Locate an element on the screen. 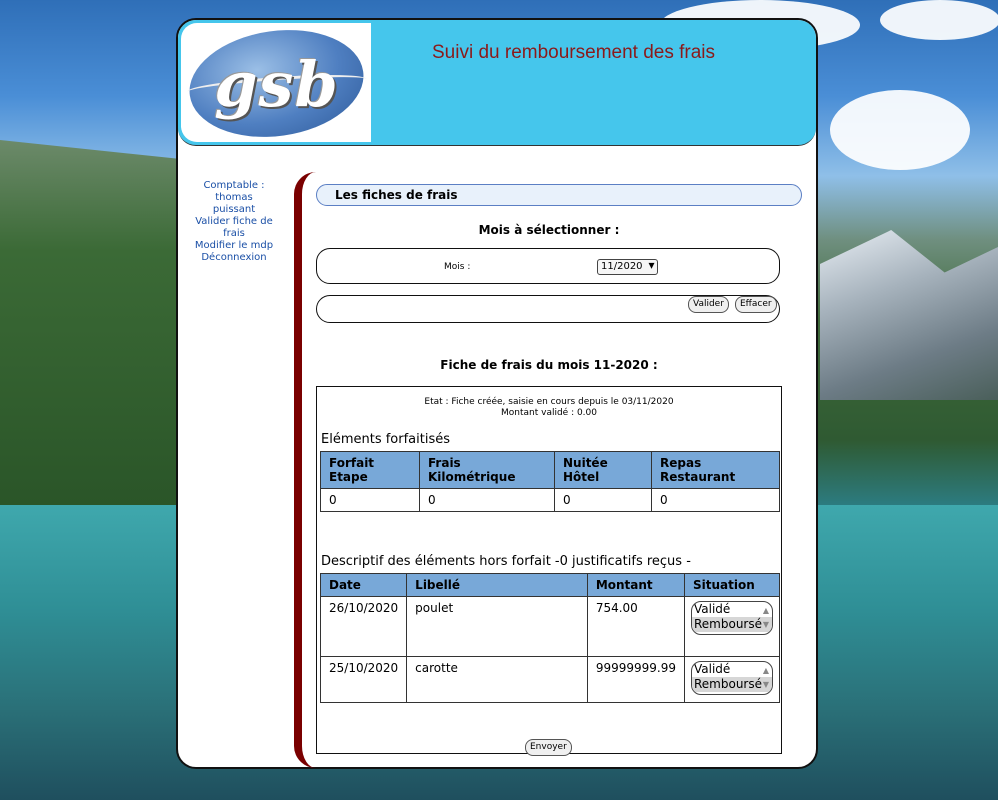  menu-item-deconnexion: Déconnexion is located at coordinates (234, 258).